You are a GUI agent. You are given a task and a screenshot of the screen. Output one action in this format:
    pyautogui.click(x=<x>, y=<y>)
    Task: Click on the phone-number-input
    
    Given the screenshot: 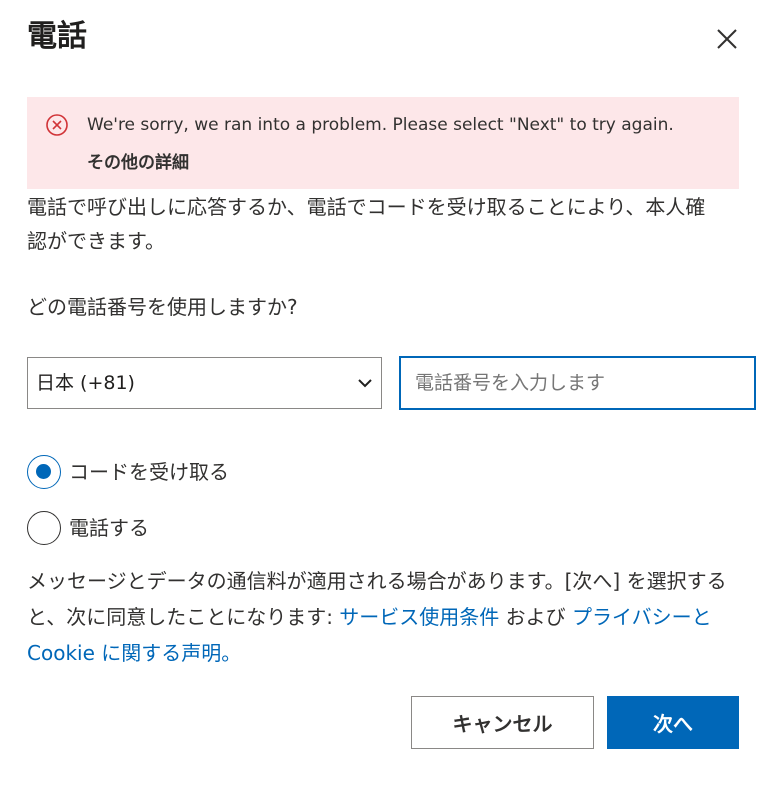 What is the action you would take?
    pyautogui.click(x=577, y=383)
    